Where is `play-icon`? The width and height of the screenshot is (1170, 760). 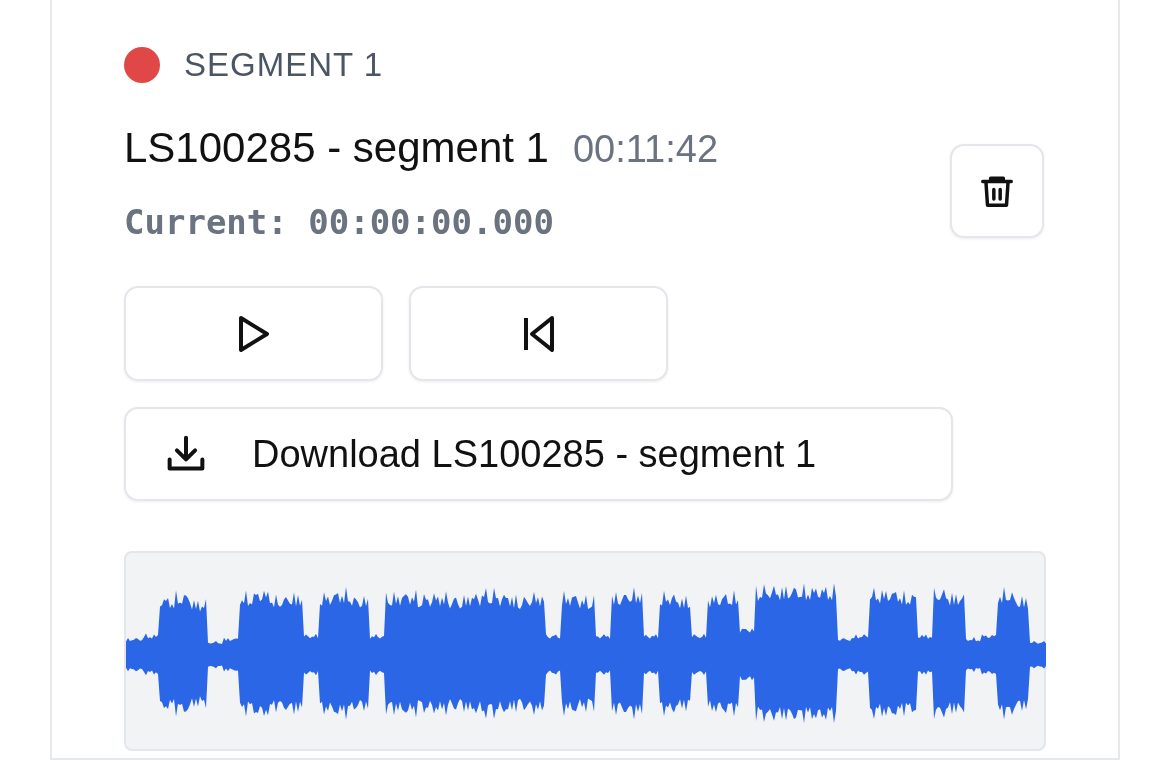 play-icon is located at coordinates (253, 333).